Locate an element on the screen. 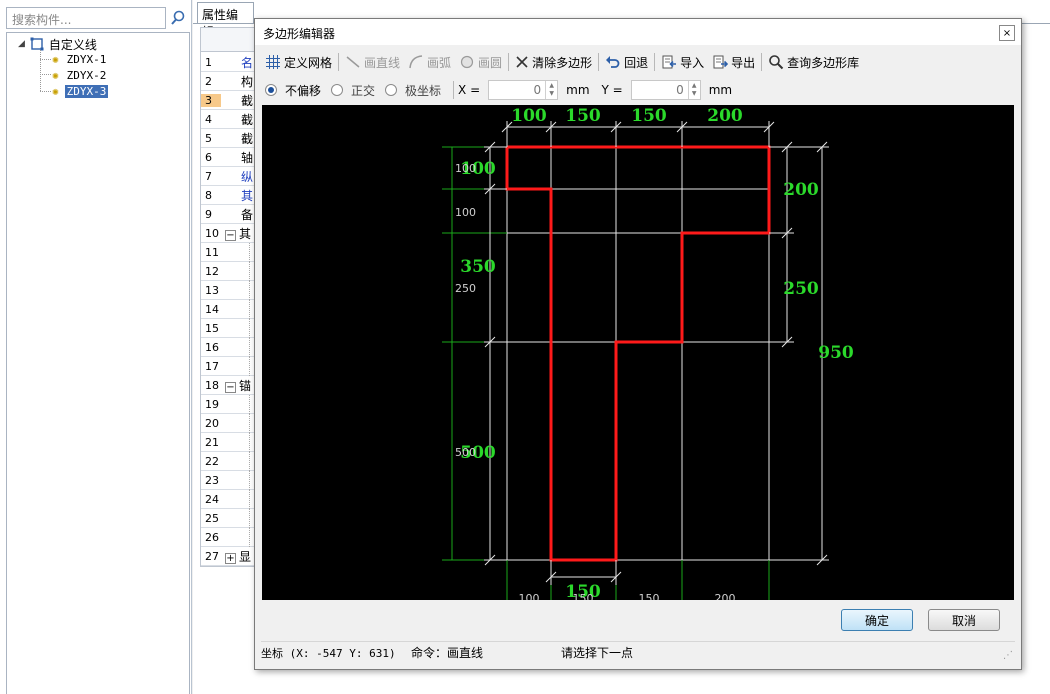 This screenshot has width=1050, height=694. import-button: 导入 is located at coordinates (682, 62).